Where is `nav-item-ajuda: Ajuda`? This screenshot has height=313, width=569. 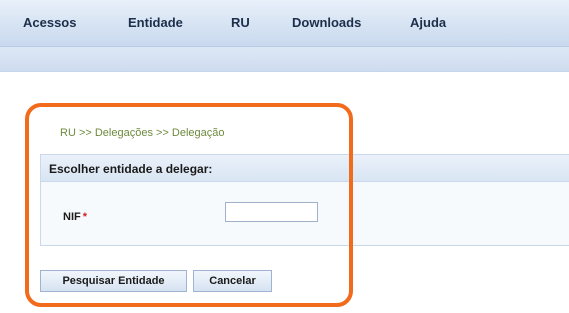
nav-item-ajuda: Ajuda is located at coordinates (428, 22).